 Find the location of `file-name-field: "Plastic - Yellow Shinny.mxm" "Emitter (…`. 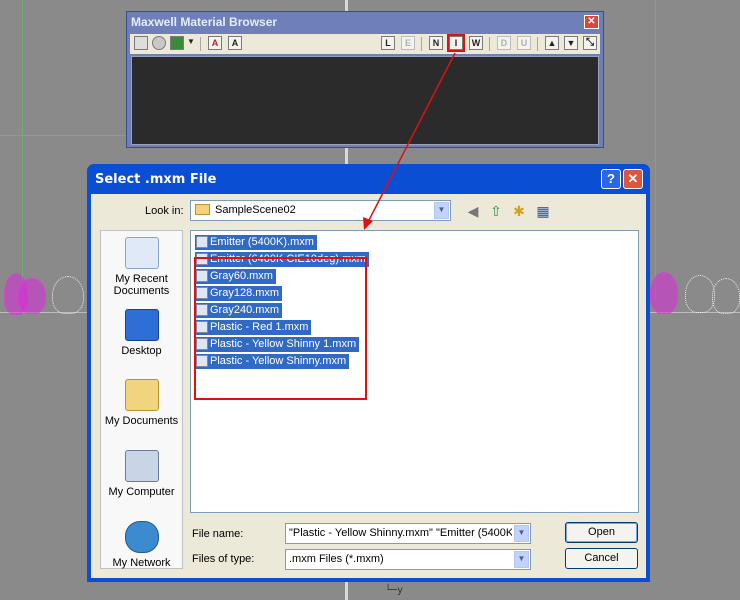

file-name-field: "Plastic - Yellow Shinny.mxm" "Emitter (… is located at coordinates (408, 533).